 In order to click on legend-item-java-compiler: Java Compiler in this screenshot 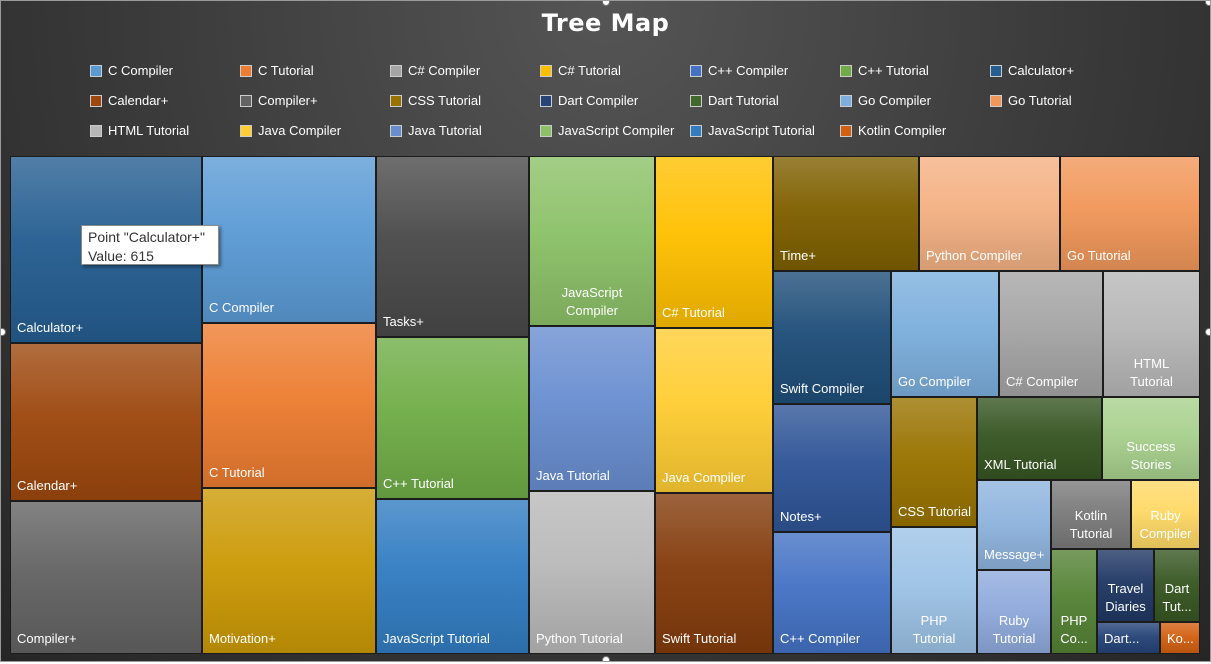, I will do `click(290, 130)`.